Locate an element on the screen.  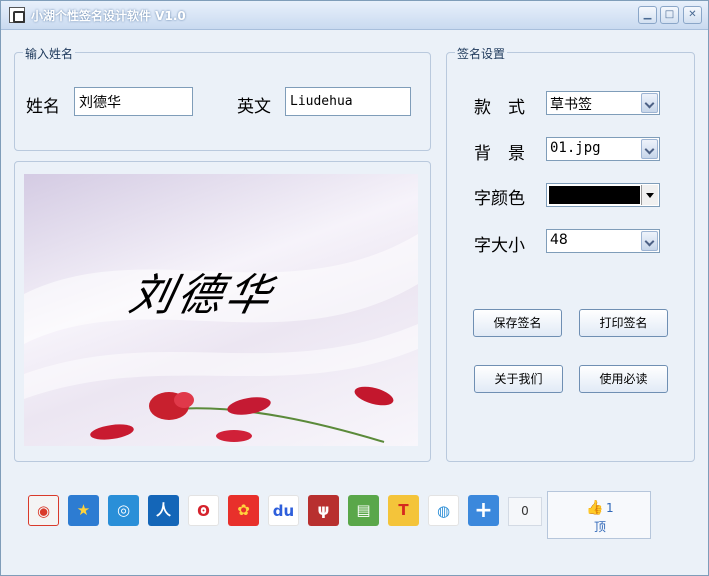
english-label: 英文 is located at coordinates (254, 107).